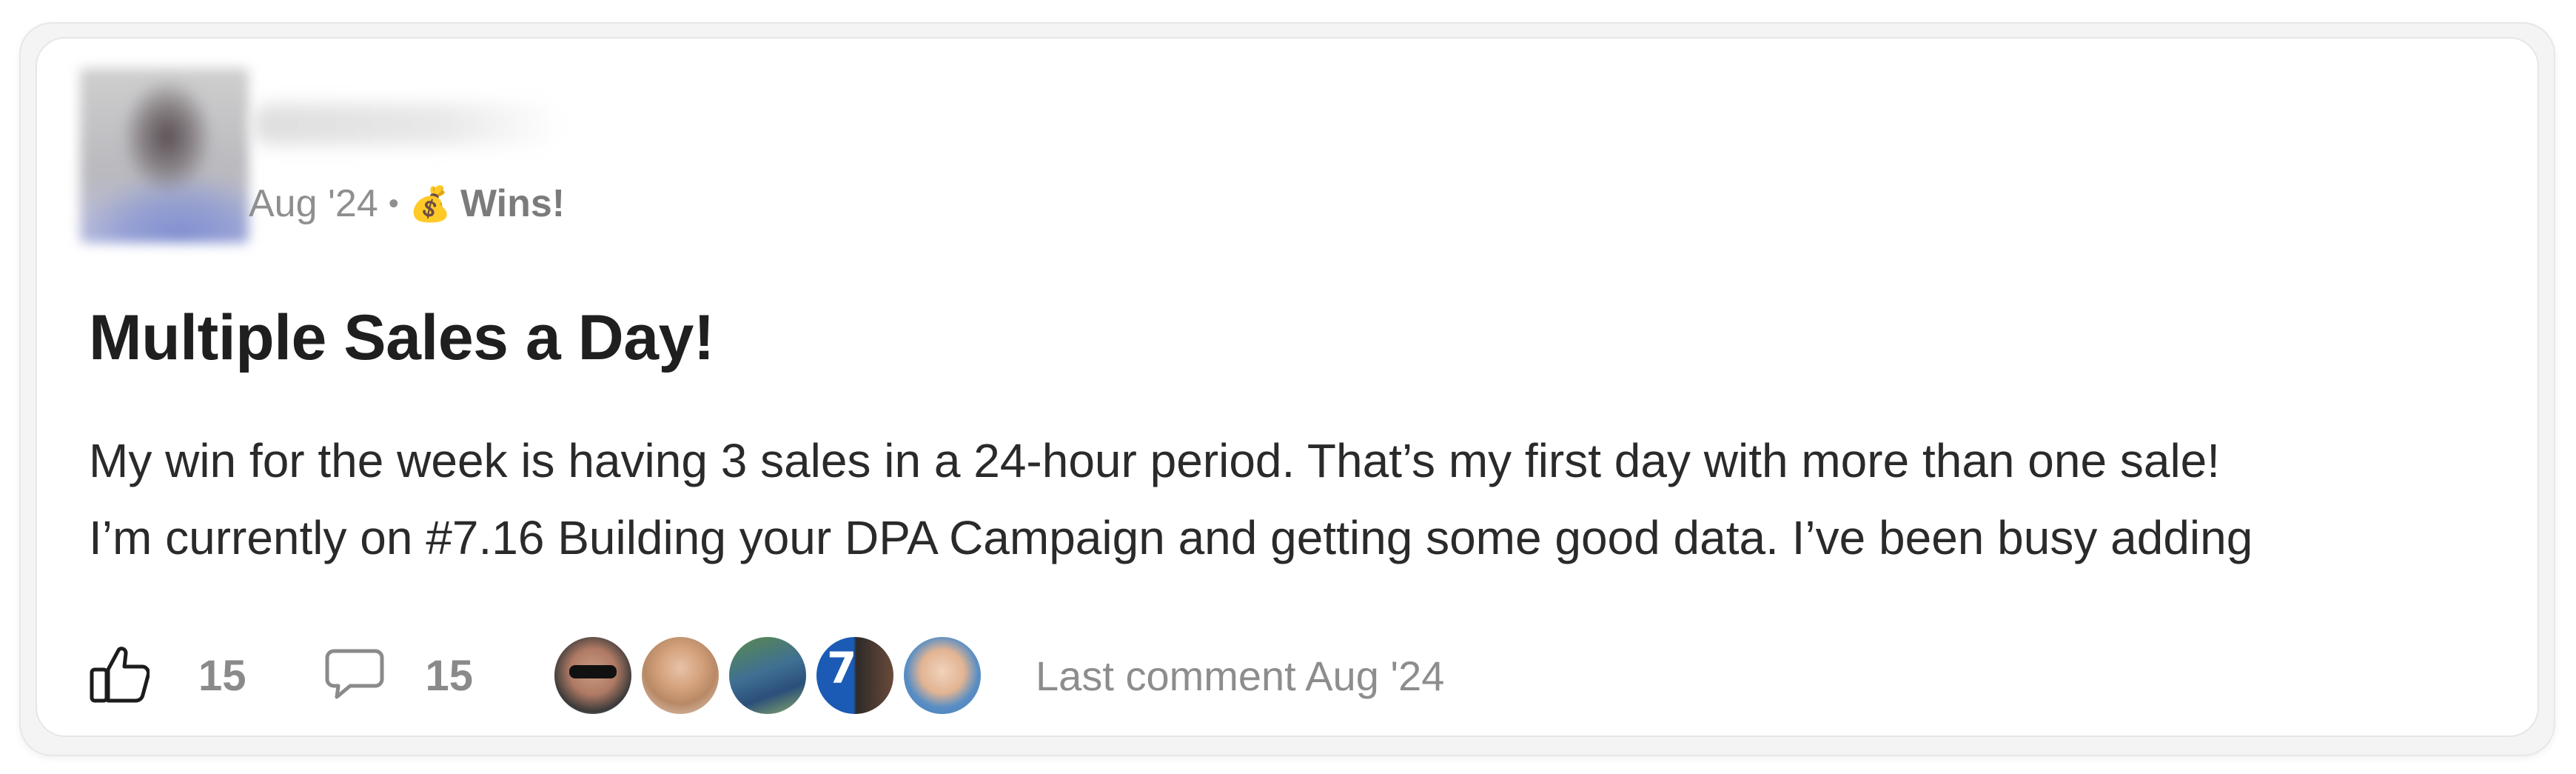 The image size is (2576, 774). What do you see at coordinates (402, 338) in the screenshot?
I see `post-title: Multiple Sales a Day!` at bounding box center [402, 338].